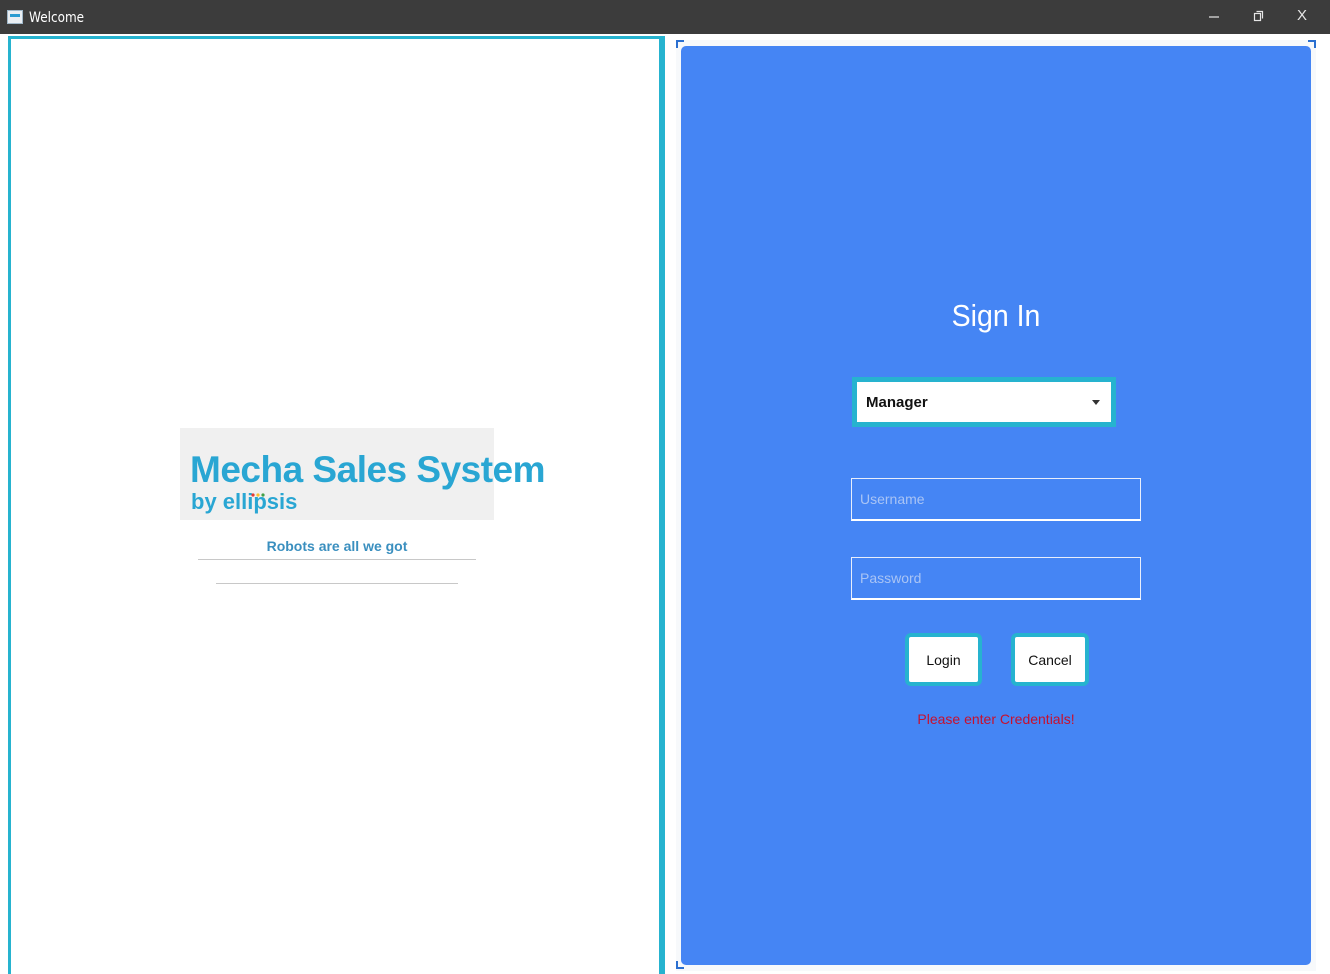 The image size is (1330, 974). I want to click on window-titlebar: Welcome X, so click(665, 17).